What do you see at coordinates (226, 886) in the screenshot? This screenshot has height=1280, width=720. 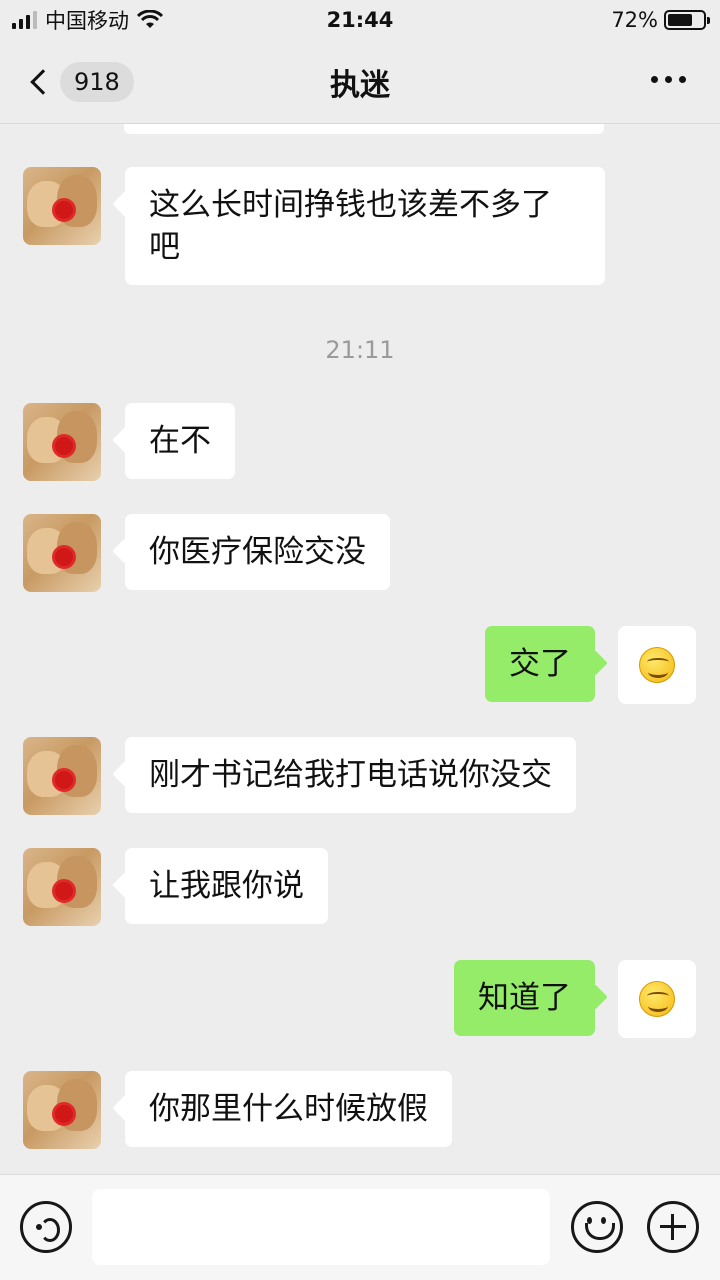 I see `message-bubble: 让我跟你说` at bounding box center [226, 886].